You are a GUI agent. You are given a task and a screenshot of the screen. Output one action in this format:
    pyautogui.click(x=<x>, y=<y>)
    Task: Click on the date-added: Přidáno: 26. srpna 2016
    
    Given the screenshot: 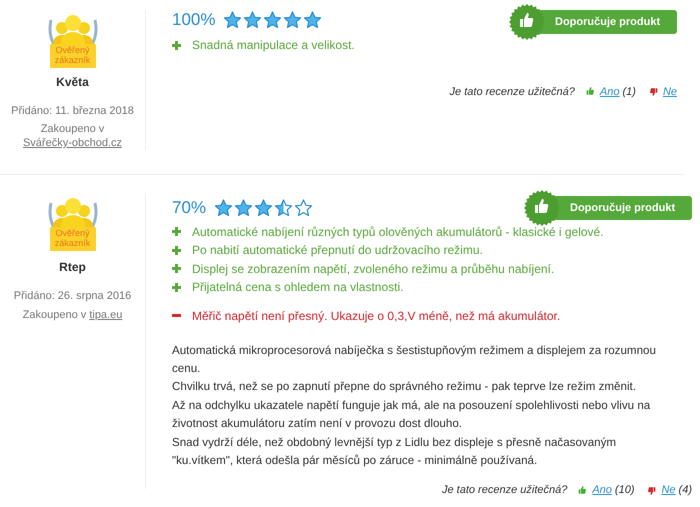 What is the action you would take?
    pyautogui.click(x=73, y=296)
    